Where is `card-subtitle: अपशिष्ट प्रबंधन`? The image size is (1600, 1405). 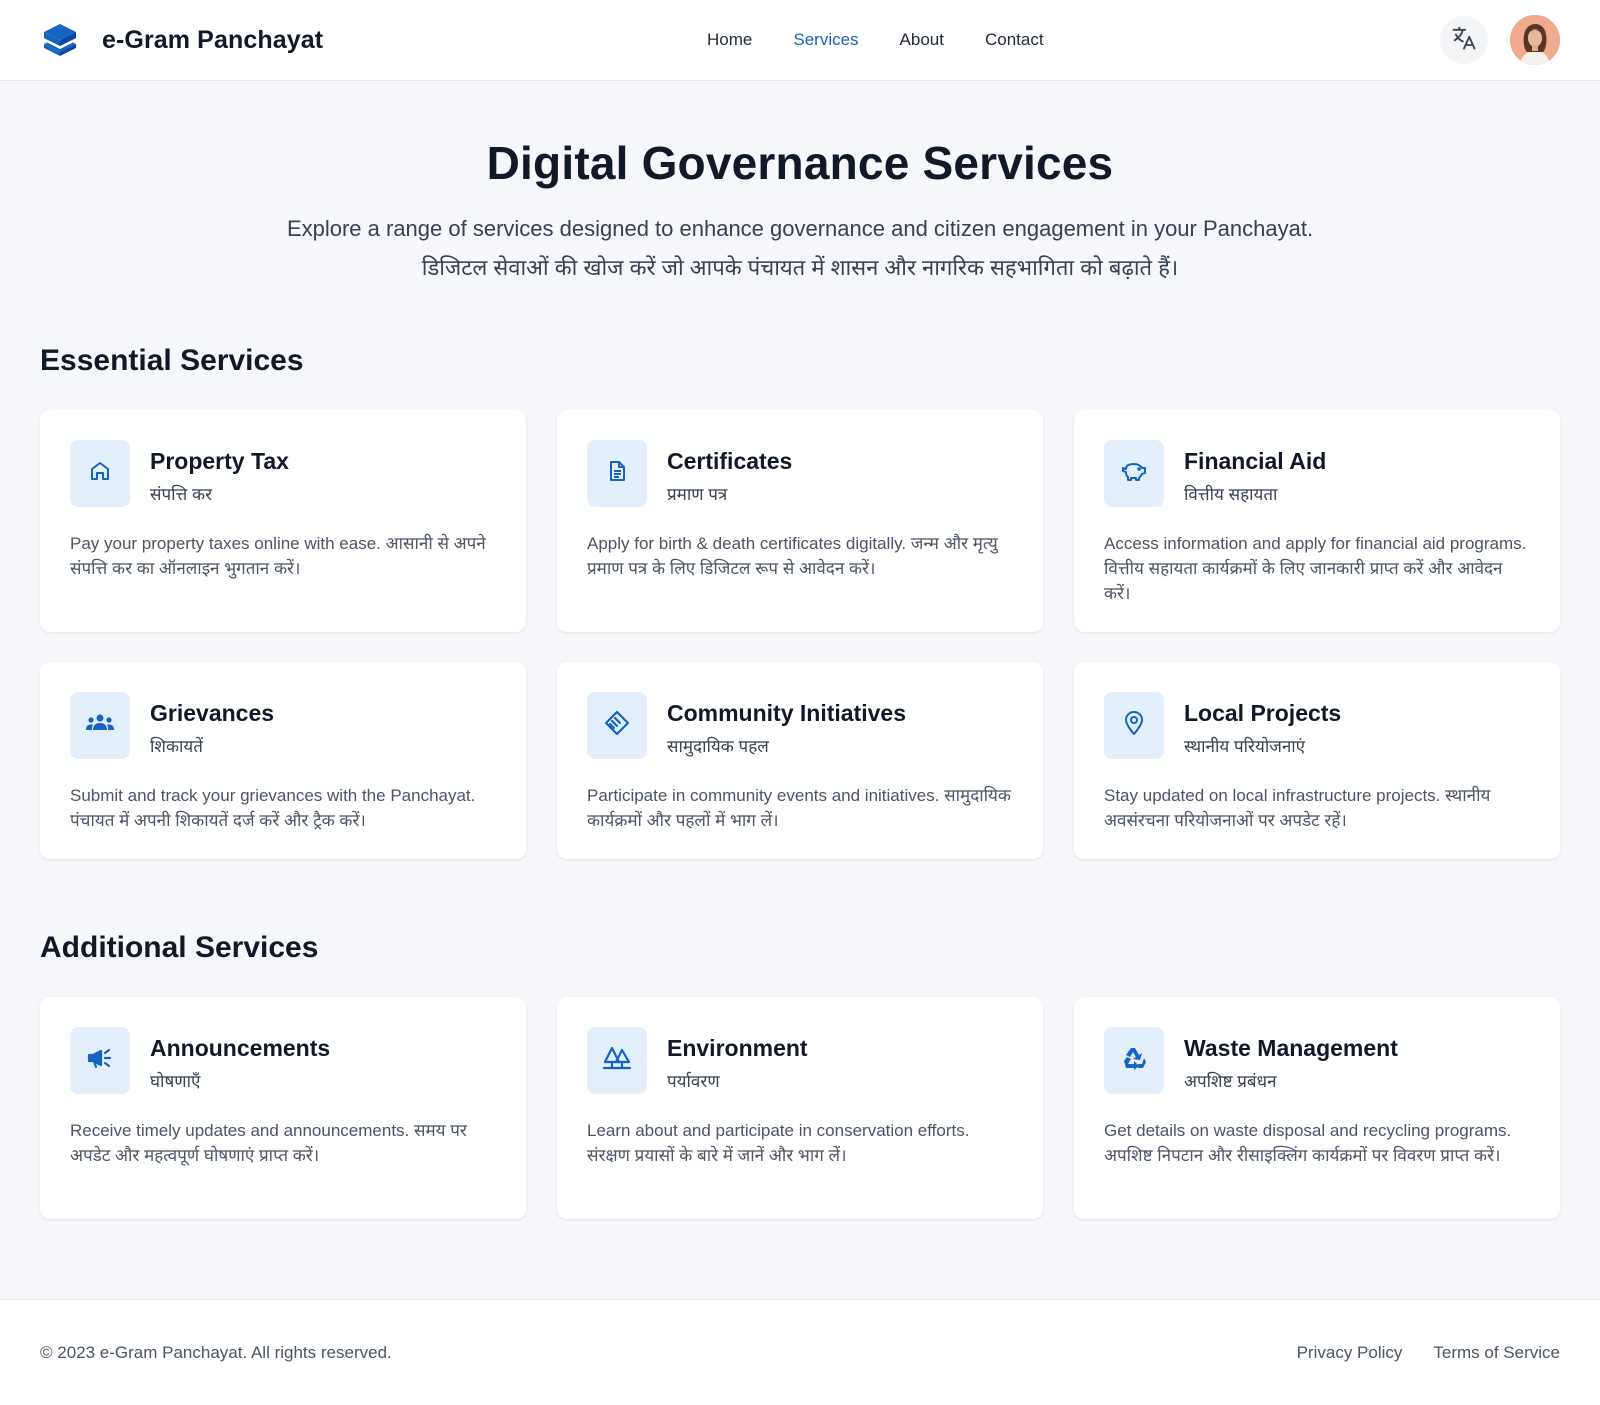
card-subtitle: अपशिष्ट प्रबंधन is located at coordinates (1230, 1081).